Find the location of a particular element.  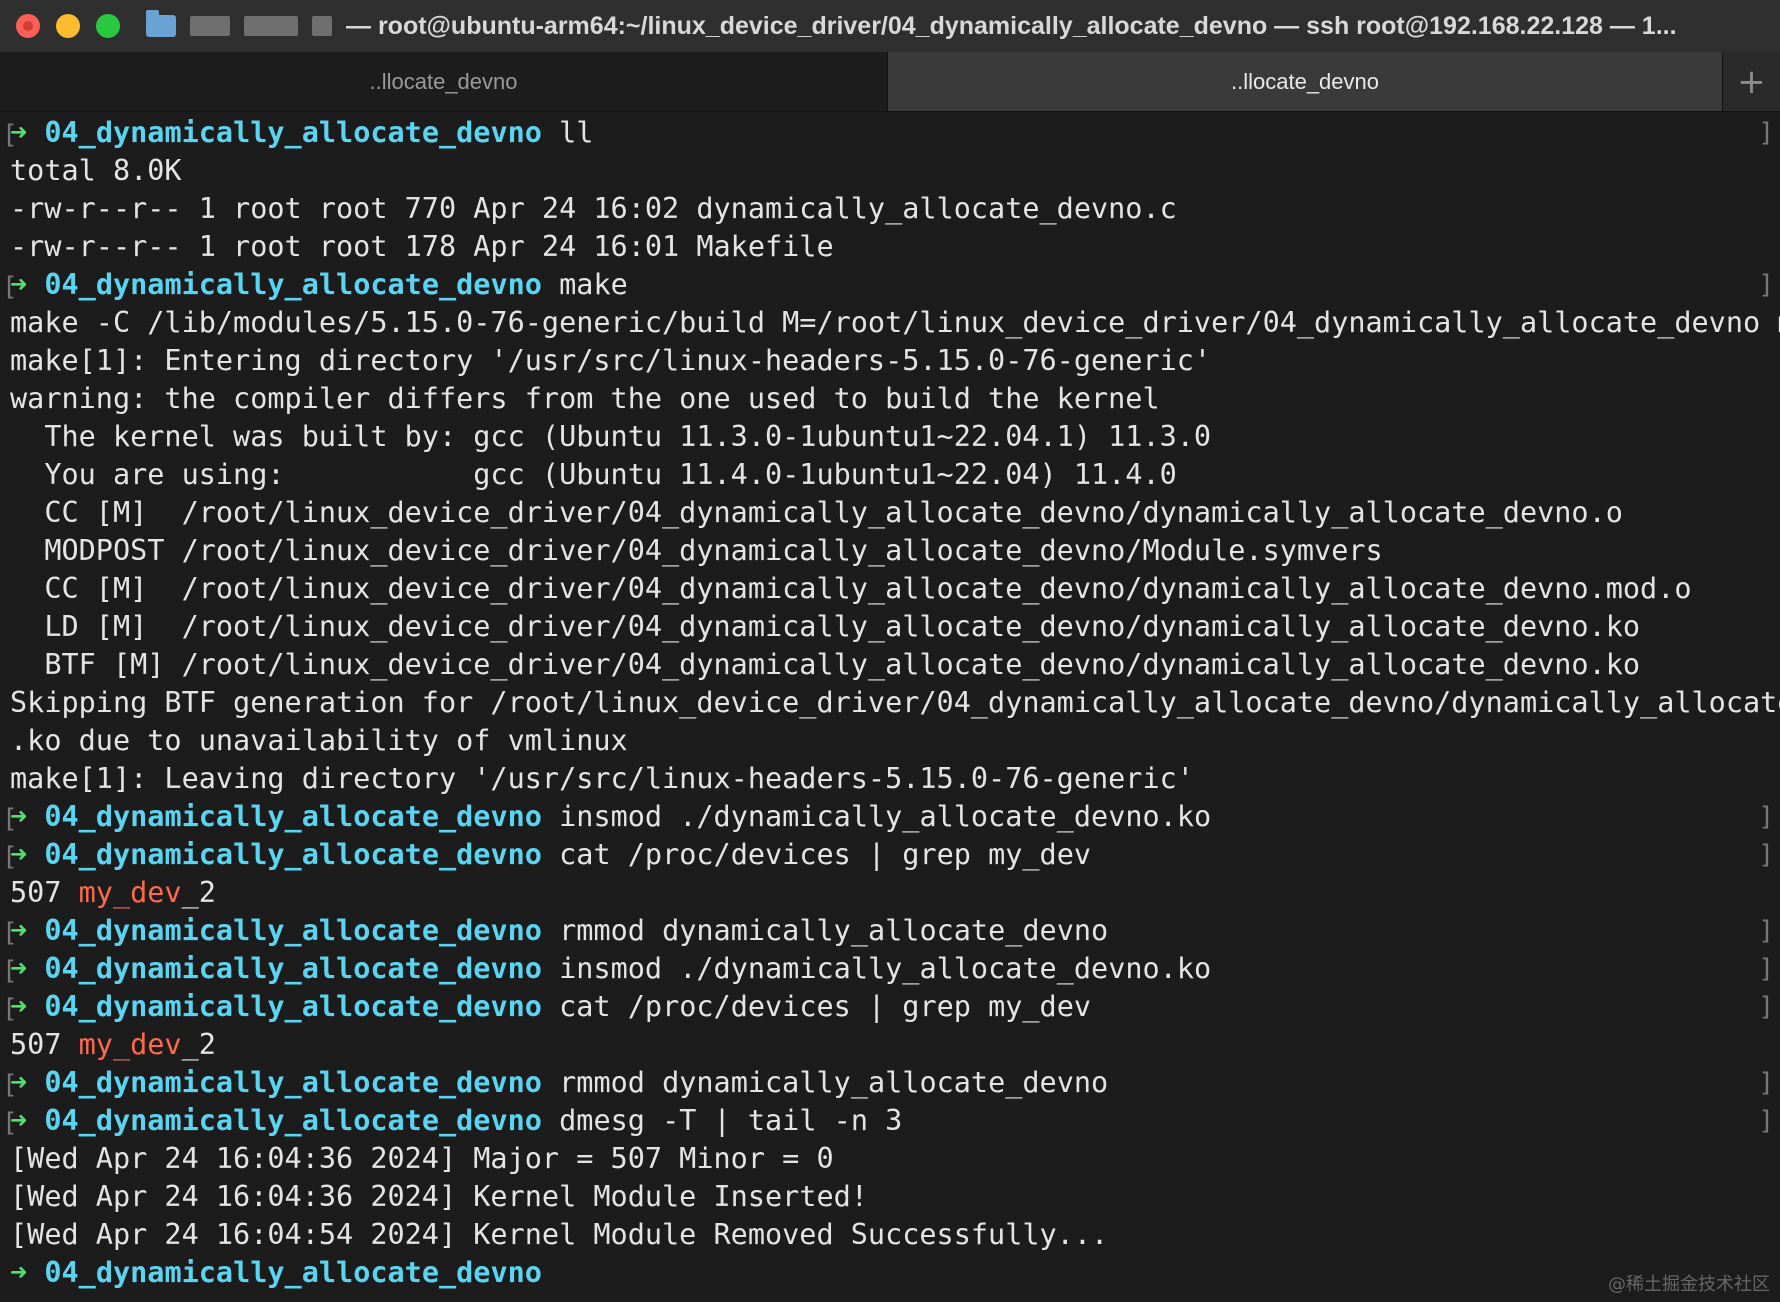

output-line: .ko due to unavailability of vmlinux is located at coordinates (319, 740).